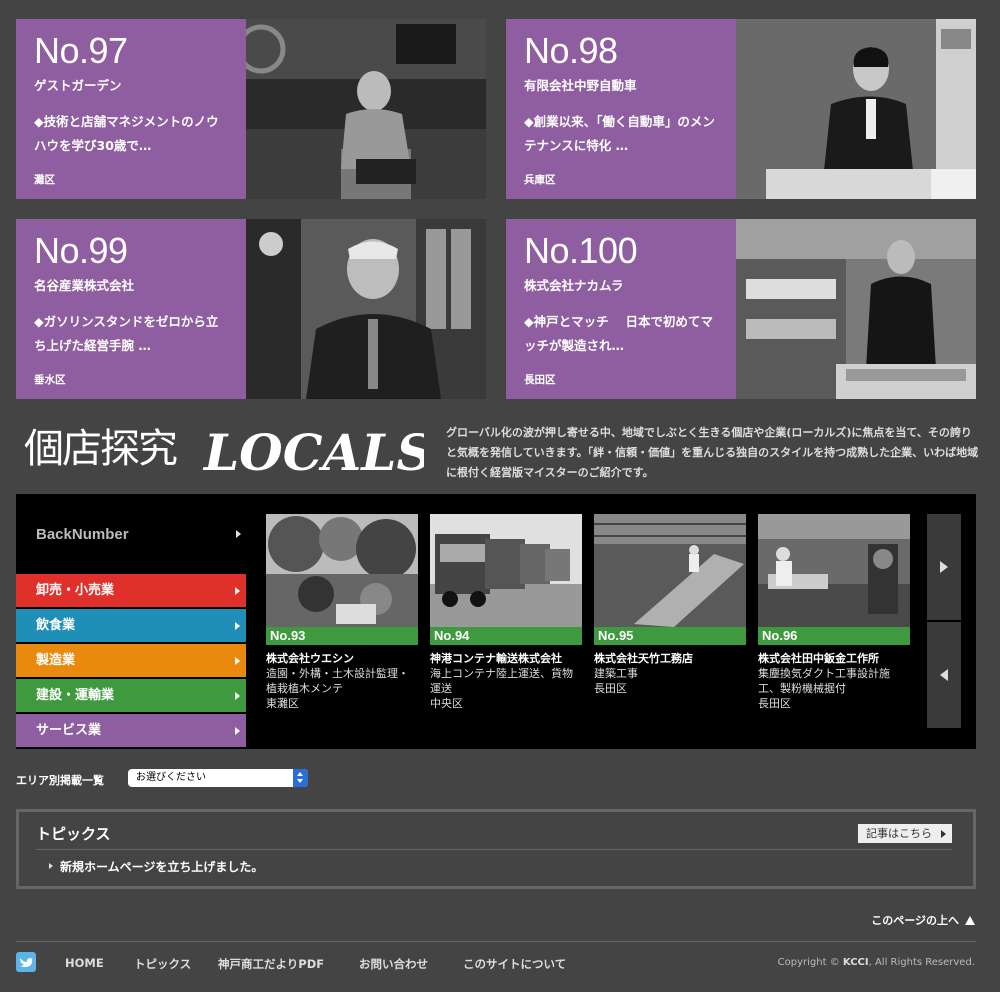  I want to click on category-service: サービス業, so click(131, 730).